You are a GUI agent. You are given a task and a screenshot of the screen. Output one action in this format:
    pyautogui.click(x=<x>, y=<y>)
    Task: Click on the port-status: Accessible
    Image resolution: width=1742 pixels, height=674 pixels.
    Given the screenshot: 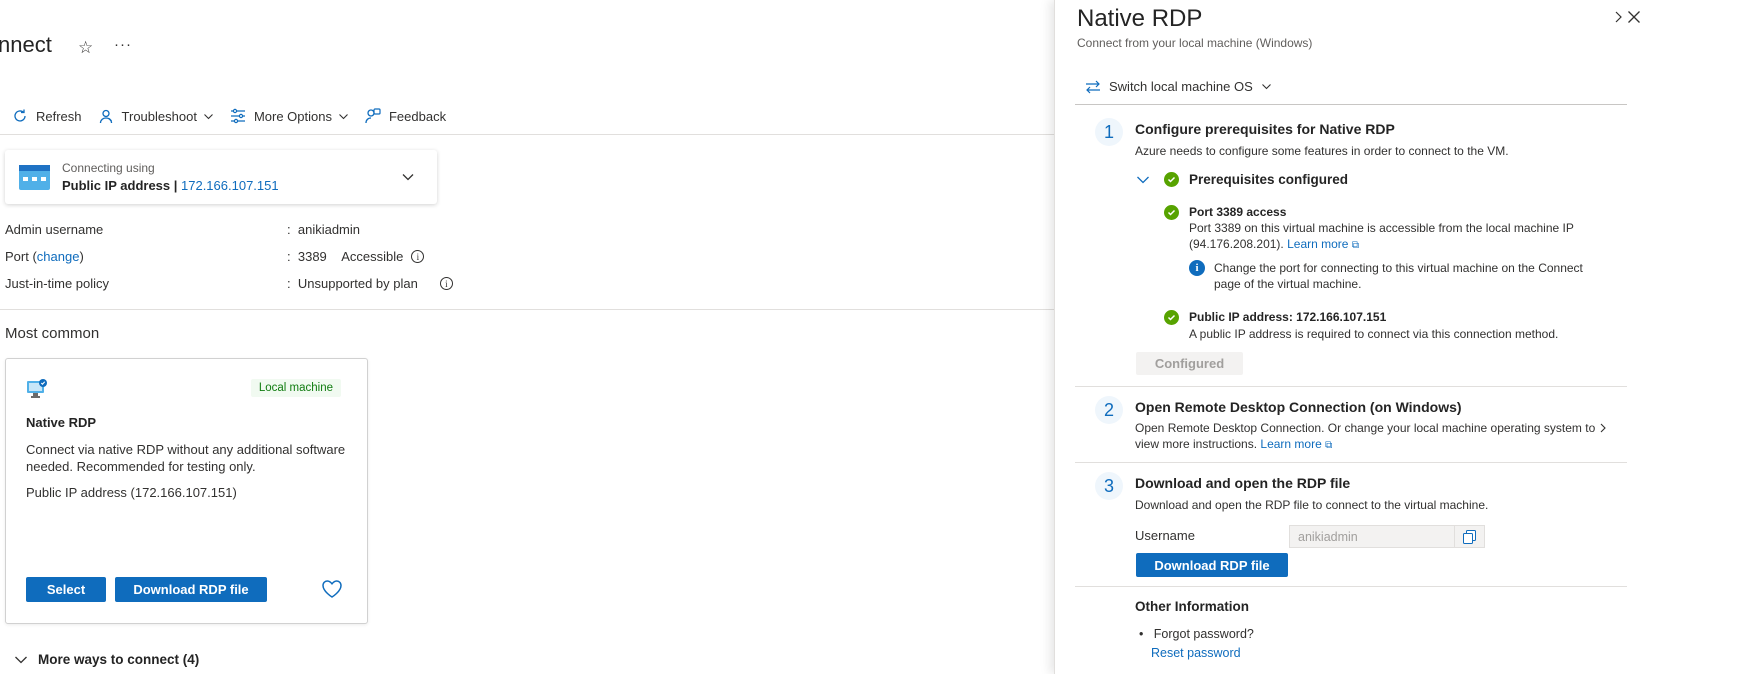 What is the action you would take?
    pyautogui.click(x=372, y=256)
    